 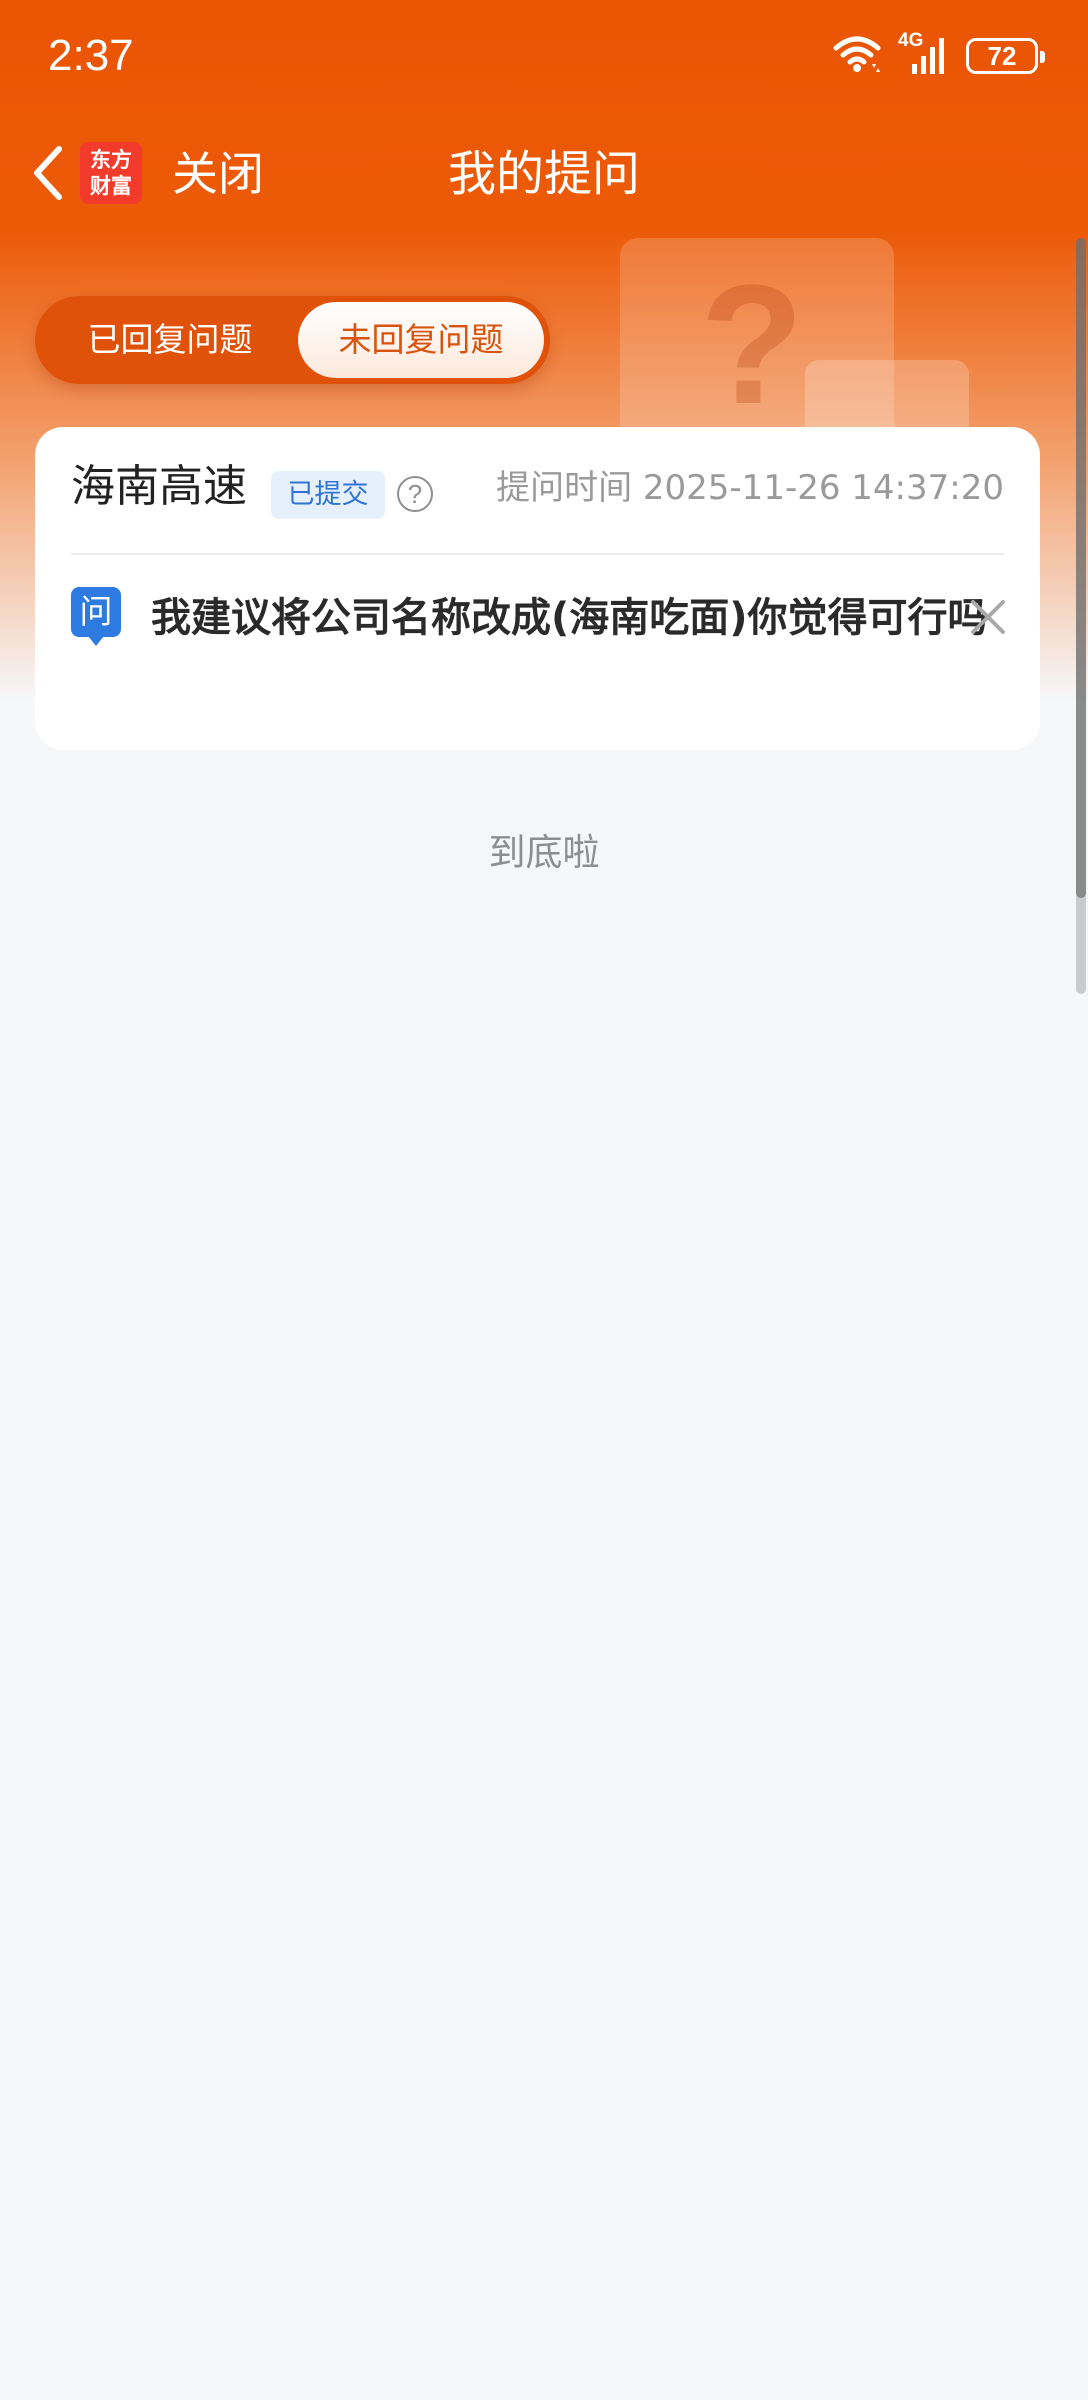 I want to click on scrollbar-thumb, so click(x=1081, y=568).